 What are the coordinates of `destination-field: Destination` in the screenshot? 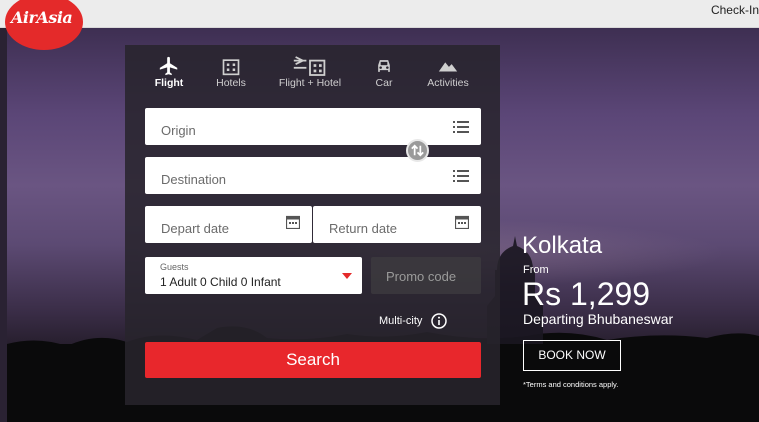 It's located at (313, 175).